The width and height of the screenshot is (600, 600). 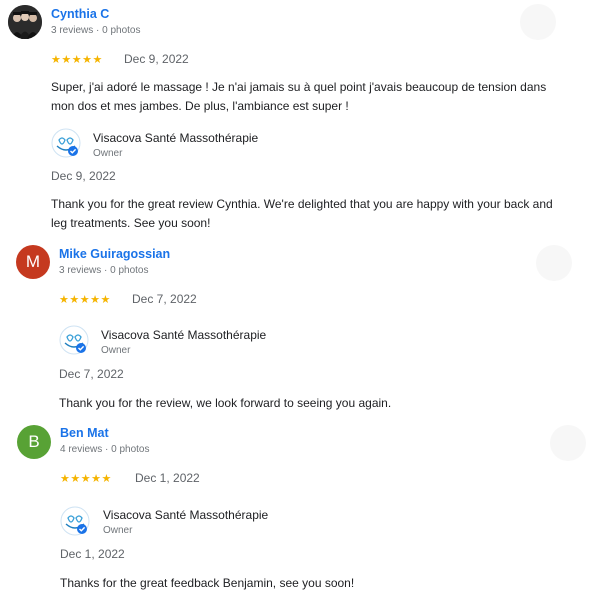 I want to click on reviewer-avatar, so click(x=25, y=22).